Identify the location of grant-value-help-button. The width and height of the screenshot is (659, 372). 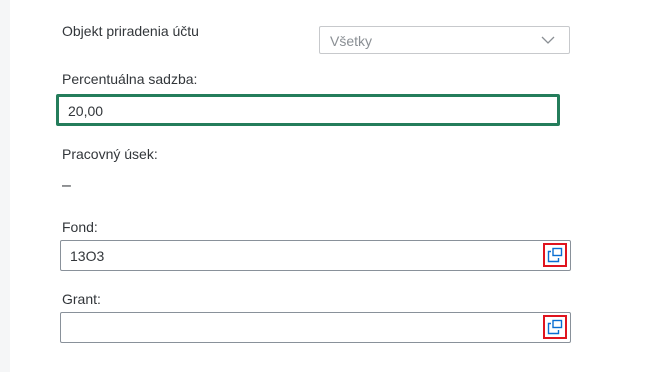
(555, 327).